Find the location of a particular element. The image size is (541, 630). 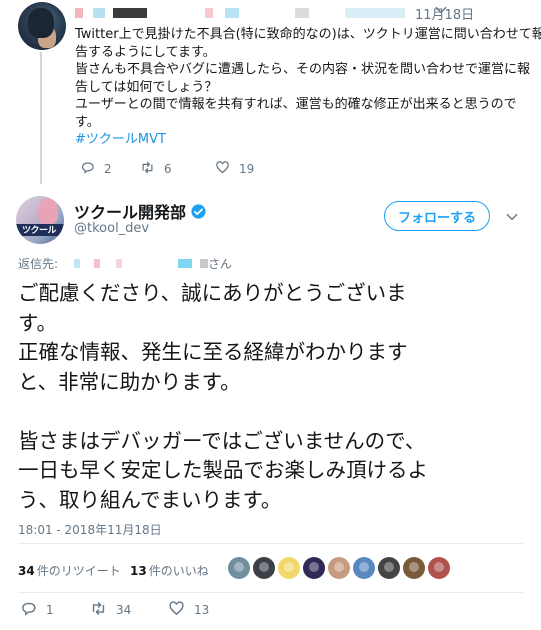

tweet-timestamp: 18:01 - 2018年11月18日 is located at coordinates (90, 529).